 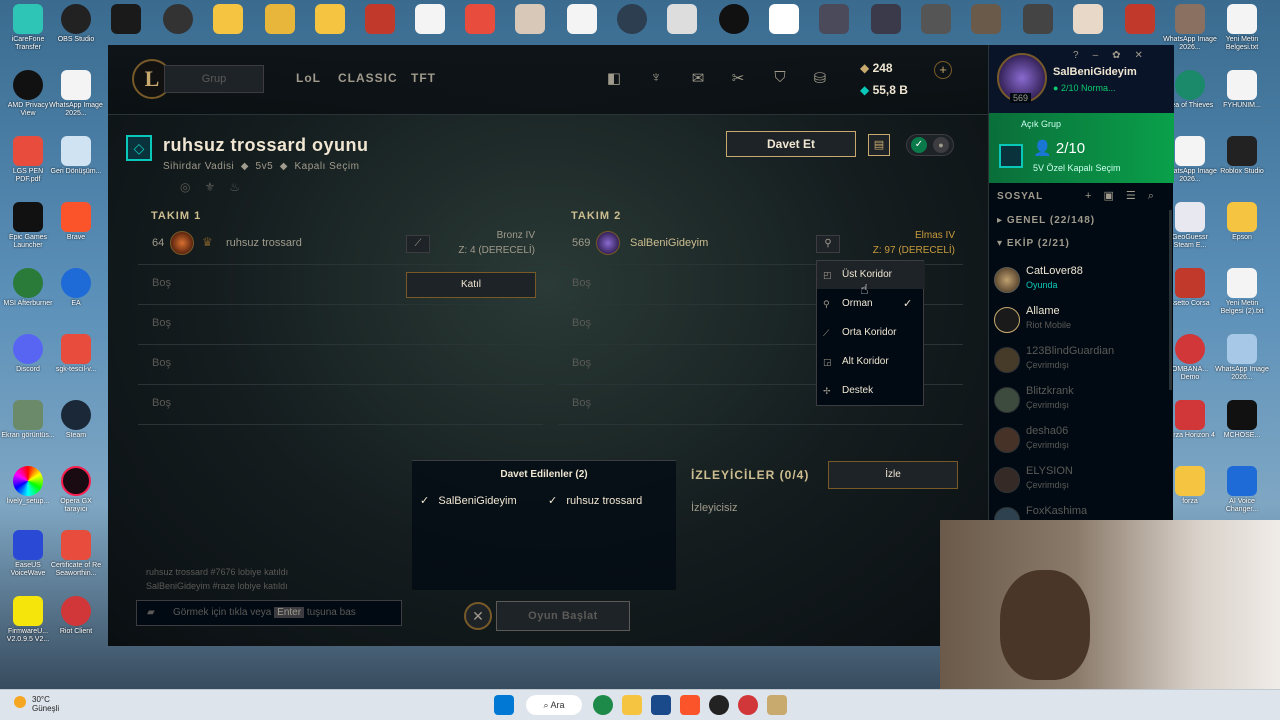 What do you see at coordinates (871, 304) in the screenshot?
I see `position-option-jungle: ⚲ Orman ✓` at bounding box center [871, 304].